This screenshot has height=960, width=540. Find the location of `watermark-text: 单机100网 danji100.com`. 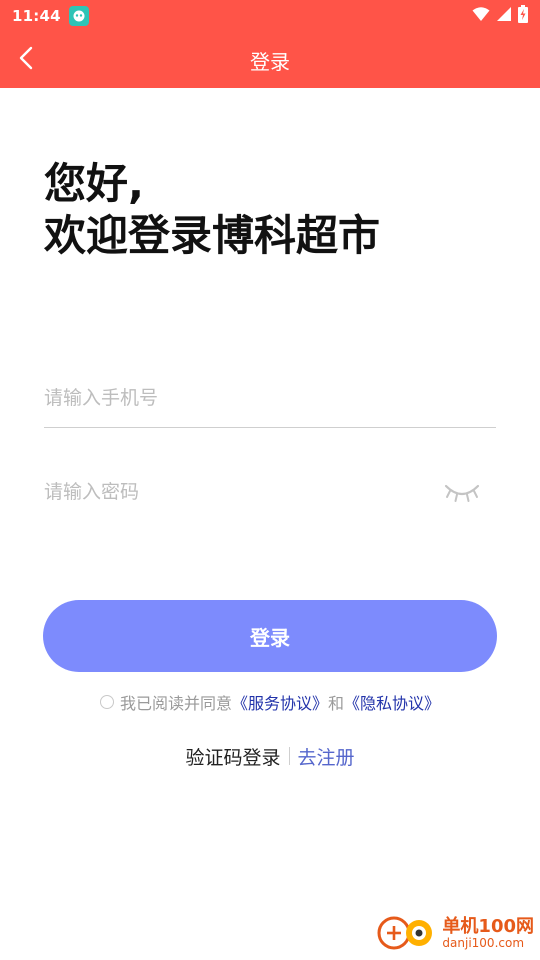

watermark-text: 单机100网 danji100.com is located at coordinates (488, 933).